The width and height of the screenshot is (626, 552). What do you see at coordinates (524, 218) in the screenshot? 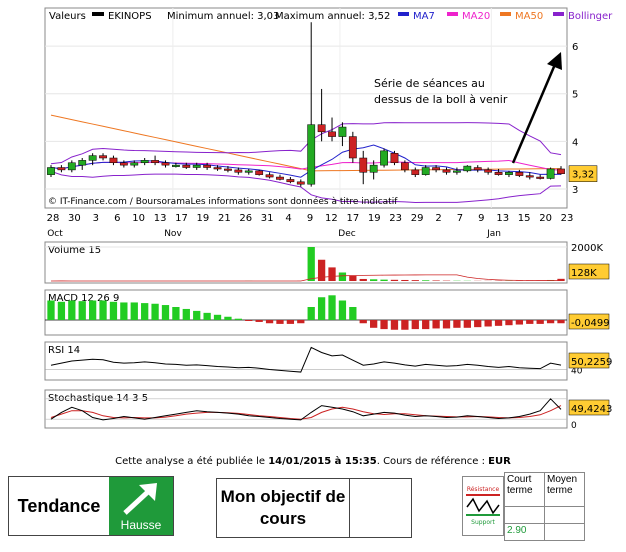
I see `x-tick-label: 15` at bounding box center [524, 218].